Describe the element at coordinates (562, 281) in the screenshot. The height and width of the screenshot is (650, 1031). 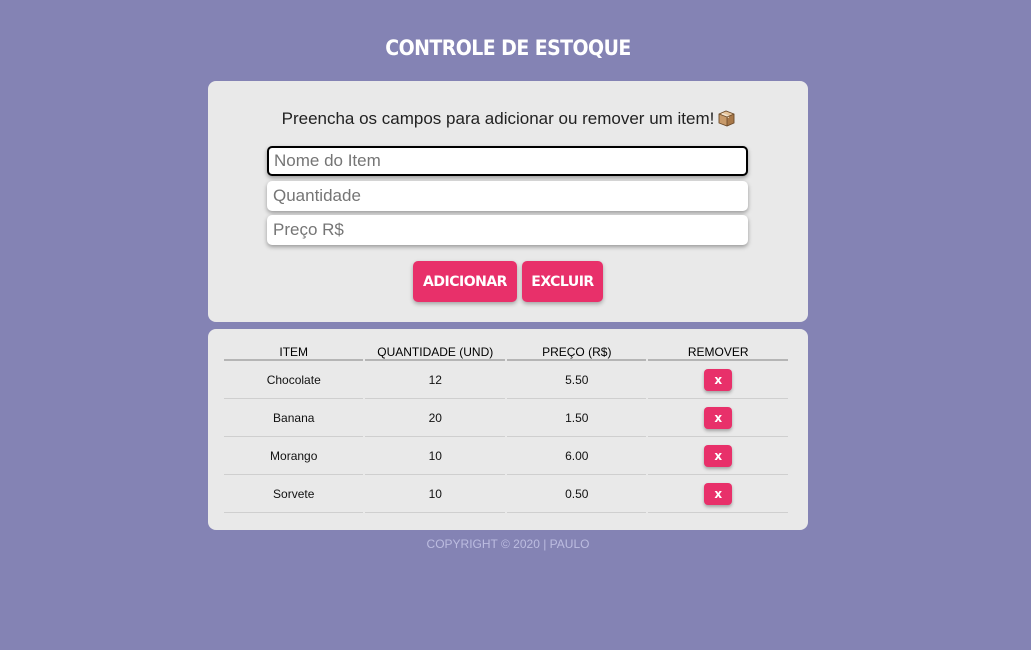
I see `delete-button: EXCLUIR` at that location.